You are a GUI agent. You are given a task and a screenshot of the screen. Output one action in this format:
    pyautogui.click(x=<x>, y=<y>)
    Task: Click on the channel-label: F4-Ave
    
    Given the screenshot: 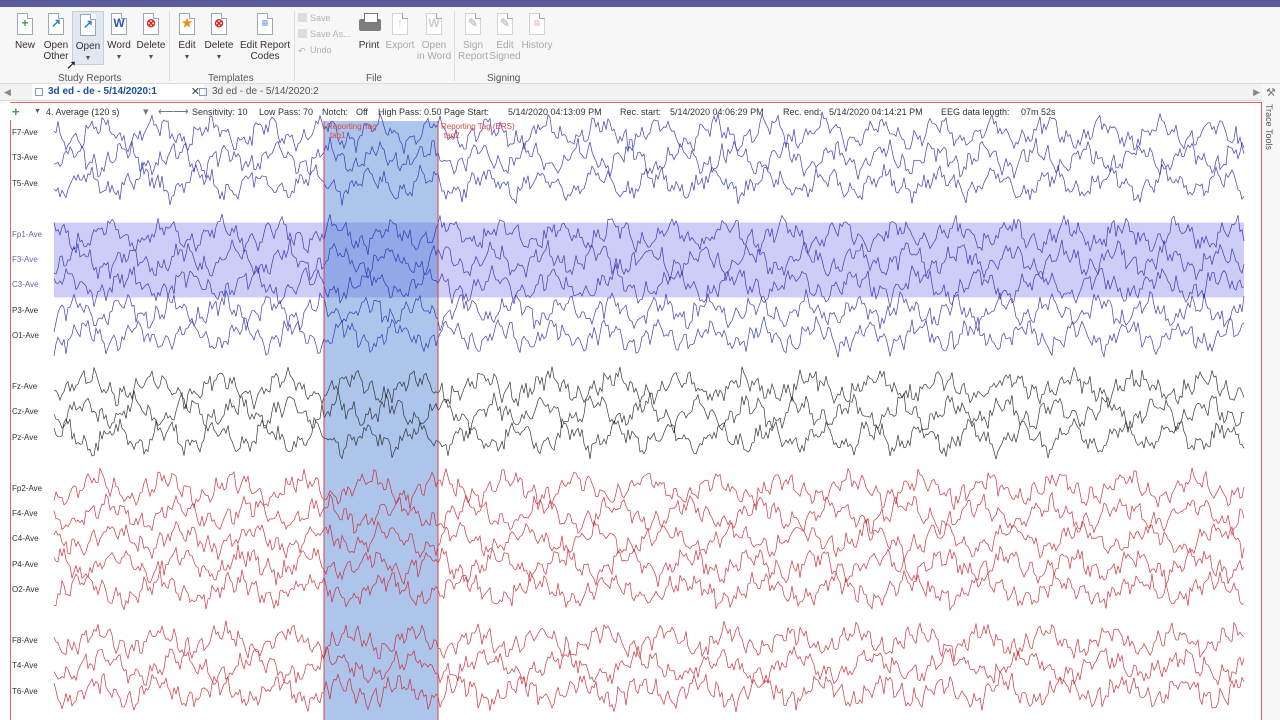 What is the action you would take?
    pyautogui.click(x=25, y=513)
    